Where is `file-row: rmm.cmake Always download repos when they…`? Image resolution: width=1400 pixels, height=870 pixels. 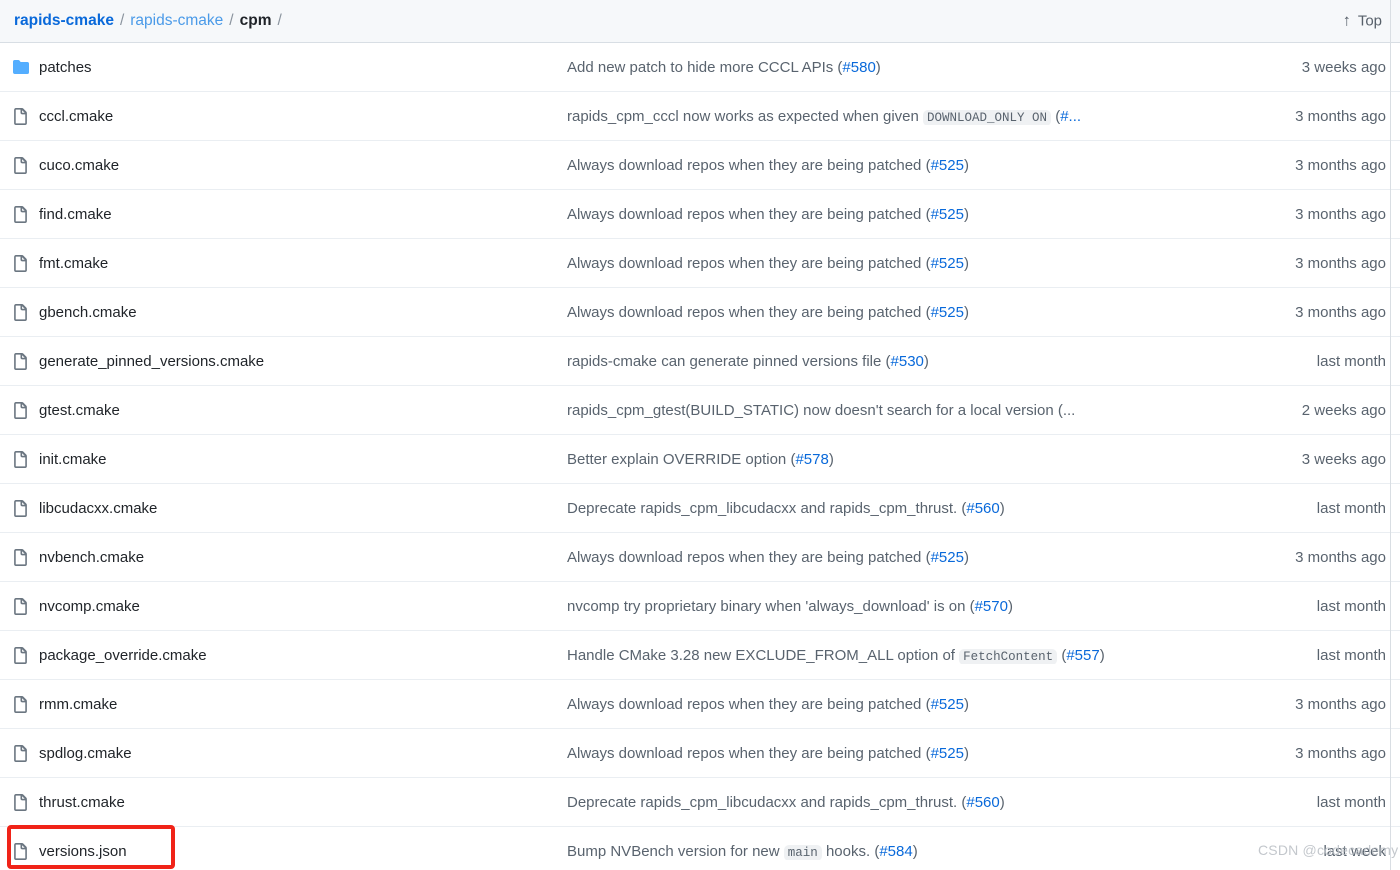 file-row: rmm.cmake Always download repos when they… is located at coordinates (700, 704).